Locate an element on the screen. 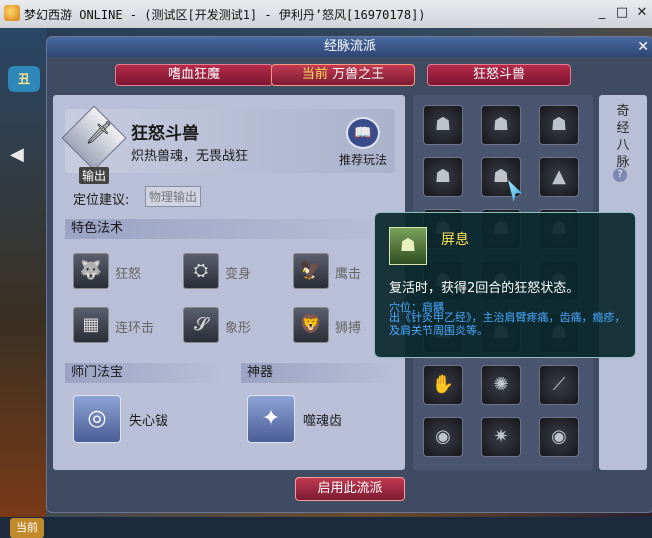 Image resolution: width=652 pixels, height=538 pixels. cymbal-icon: ◎ is located at coordinates (97, 419).